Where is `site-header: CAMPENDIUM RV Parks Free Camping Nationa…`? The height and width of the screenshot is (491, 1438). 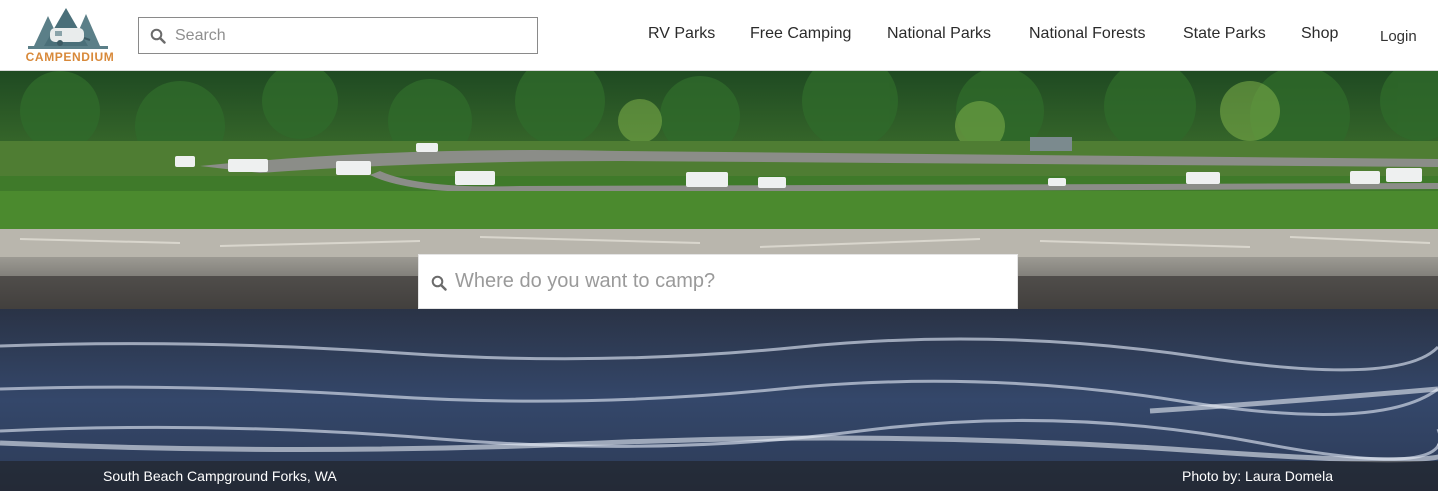 site-header: CAMPENDIUM RV Parks Free Camping Nationa… is located at coordinates (719, 35).